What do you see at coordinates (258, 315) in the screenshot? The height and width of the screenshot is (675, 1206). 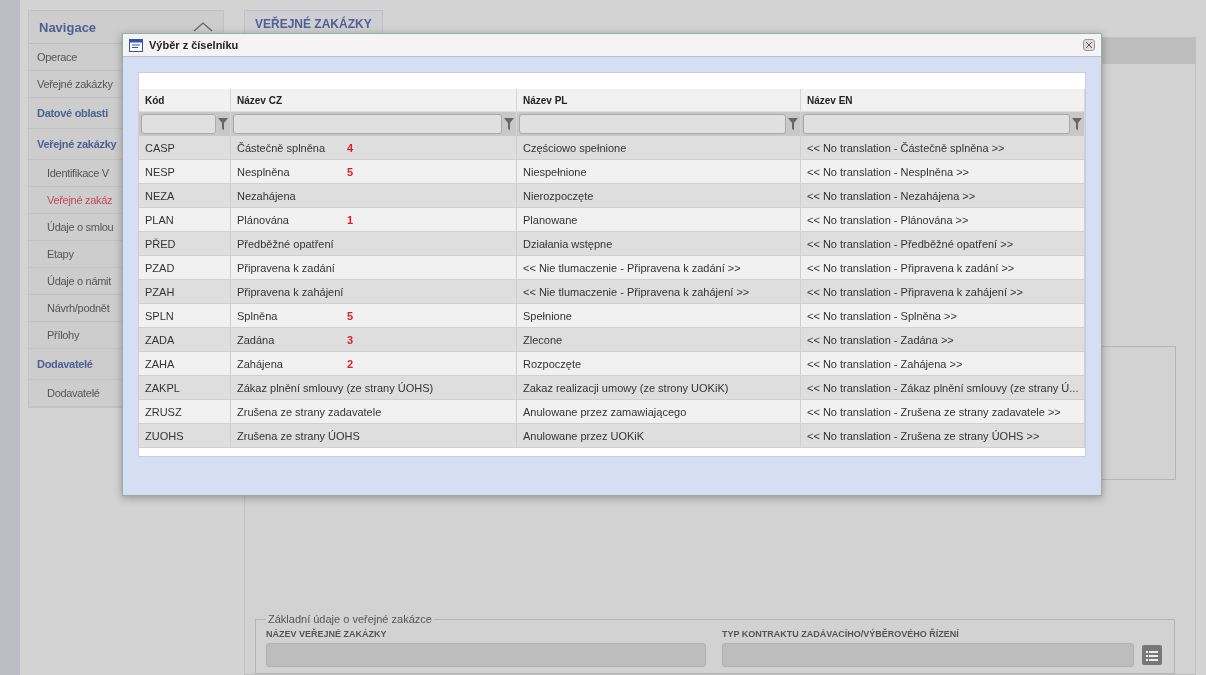 I see `table-cell-text: Splněna` at bounding box center [258, 315].